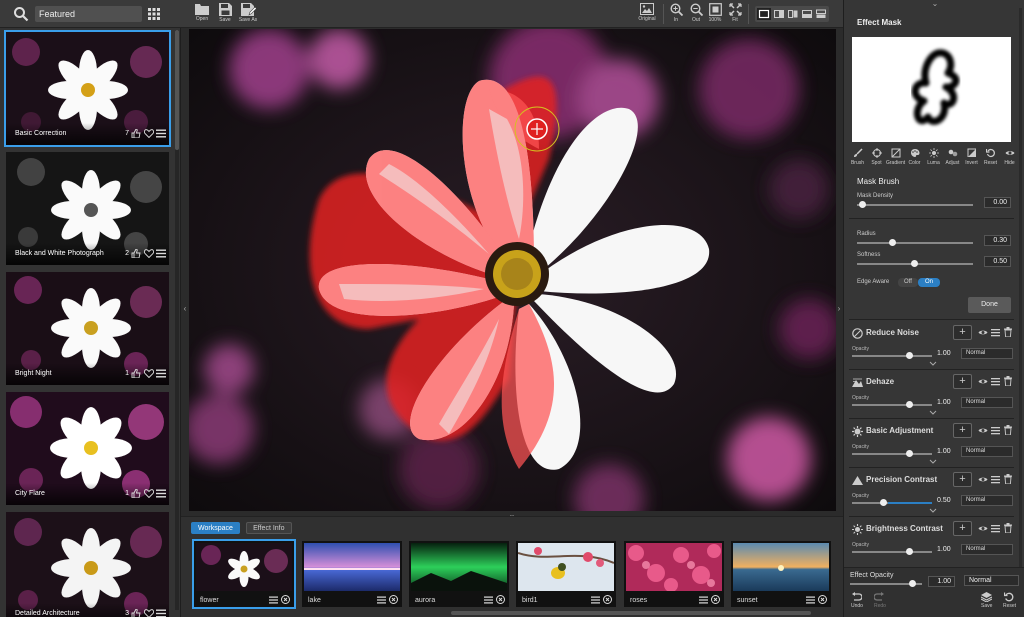 The width and height of the screenshot is (1024, 617). I want to click on radius-slider, so click(915, 243).